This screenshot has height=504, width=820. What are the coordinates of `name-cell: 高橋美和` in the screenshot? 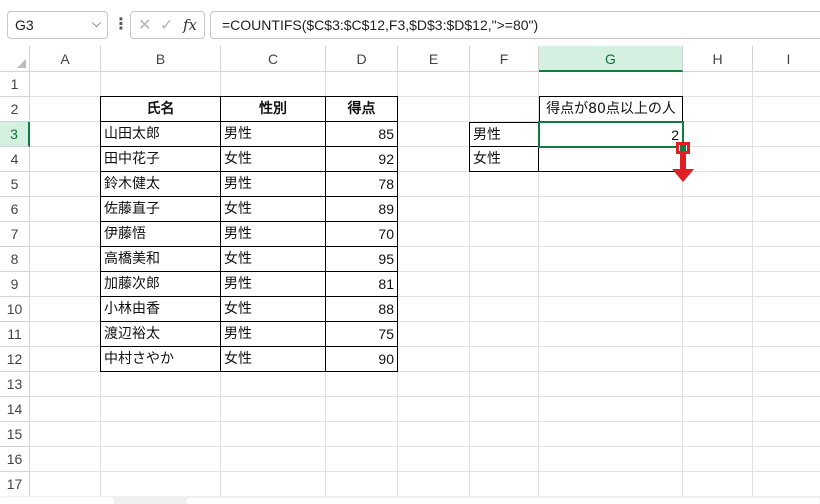 It's located at (160, 259).